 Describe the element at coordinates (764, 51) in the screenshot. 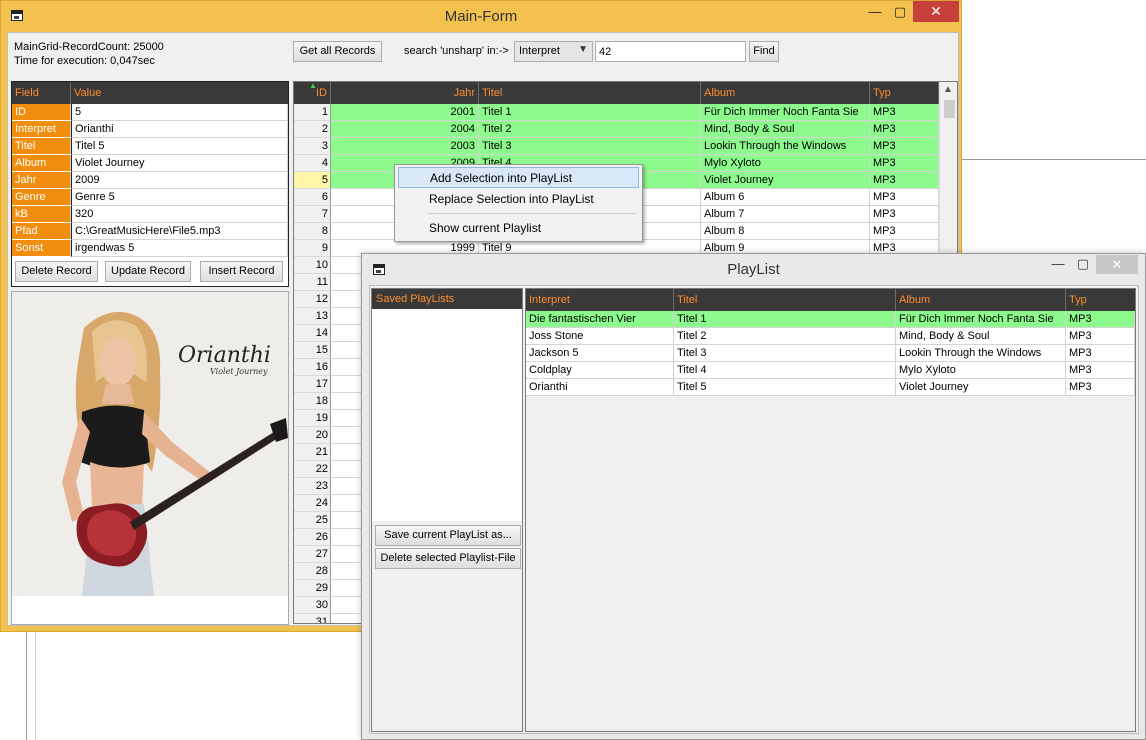

I see `find-button: Find` at that location.